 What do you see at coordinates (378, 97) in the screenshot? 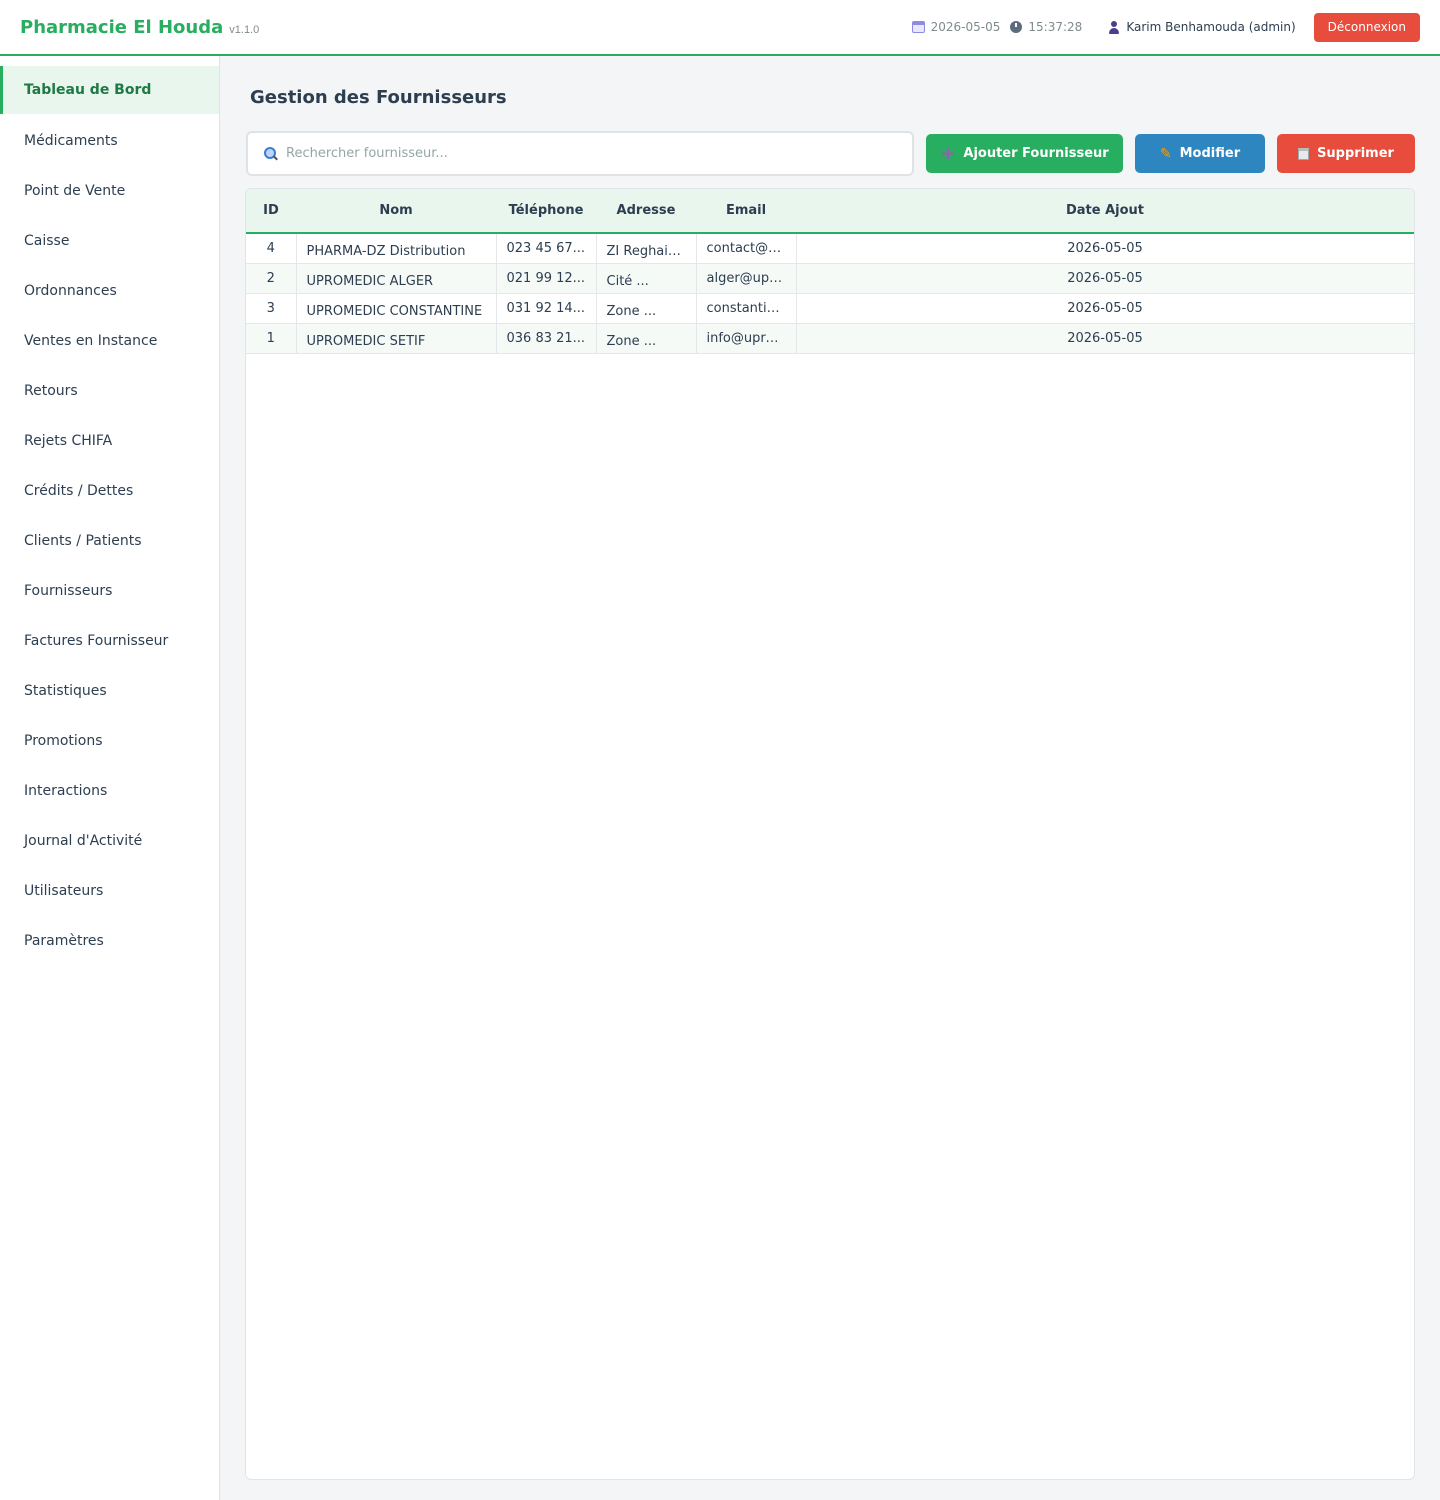
I see `page-title: Gestion des Fournisseurs` at bounding box center [378, 97].